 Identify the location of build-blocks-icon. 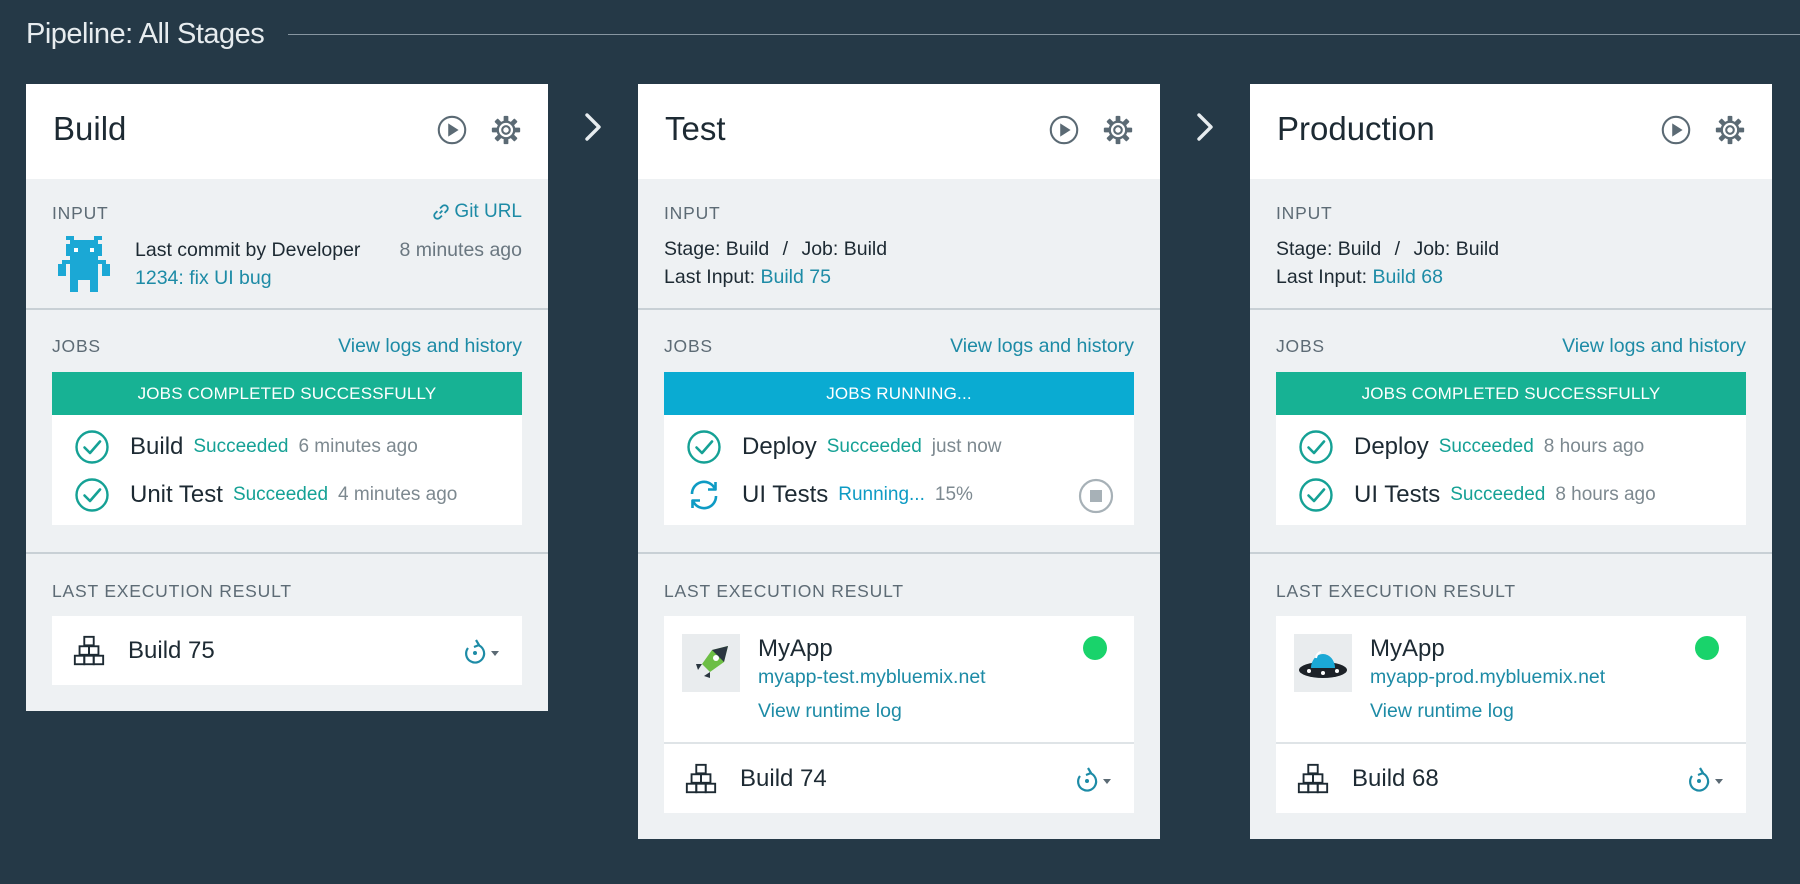
(89, 651).